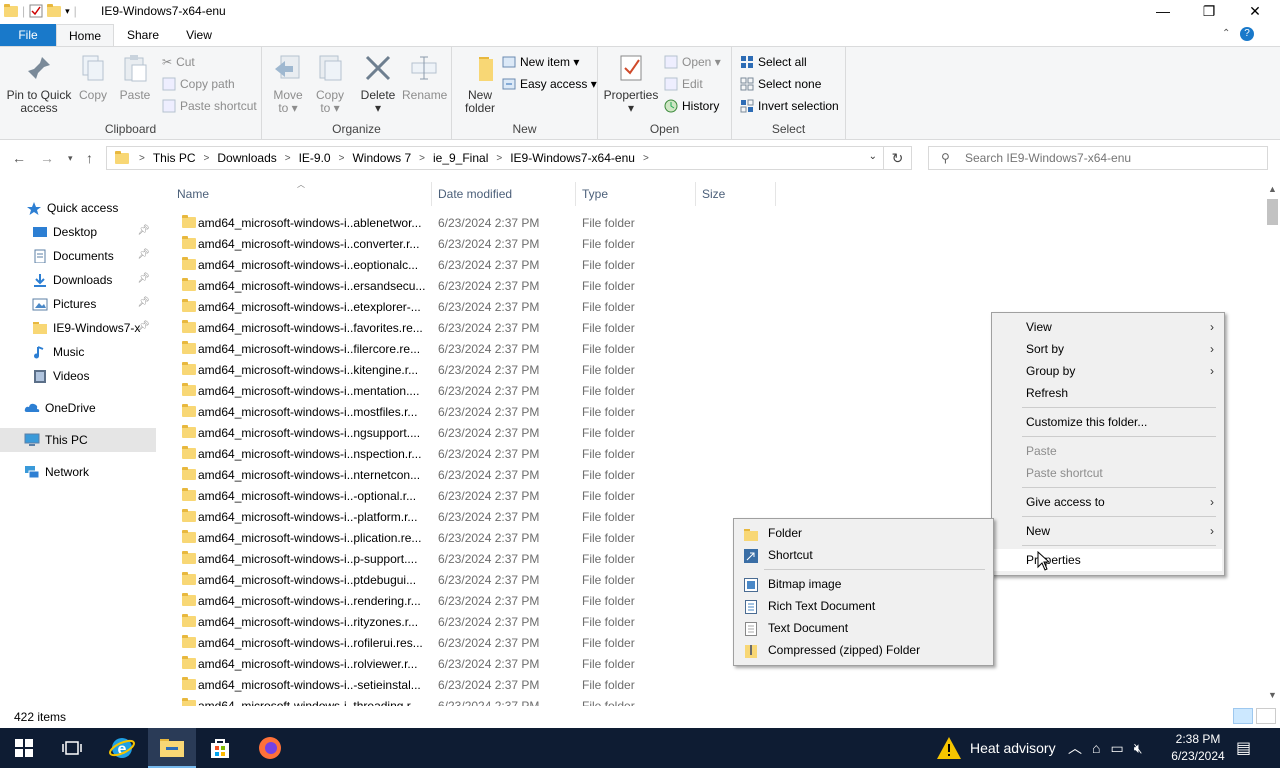 The width and height of the screenshot is (1280, 768). What do you see at coordinates (78, 440) in the screenshot?
I see `sidebar-item-this-pc: This PC` at bounding box center [78, 440].